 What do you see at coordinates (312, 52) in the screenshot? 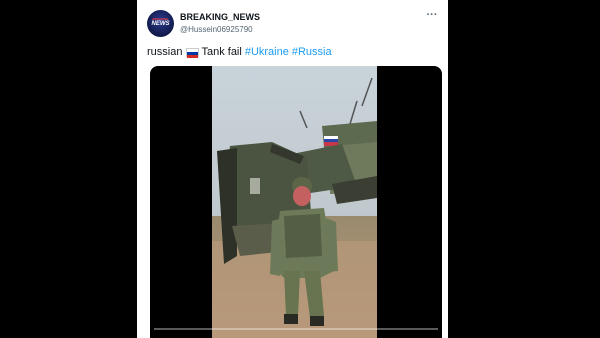
I see `hashtag-russia: #Russia` at bounding box center [312, 52].